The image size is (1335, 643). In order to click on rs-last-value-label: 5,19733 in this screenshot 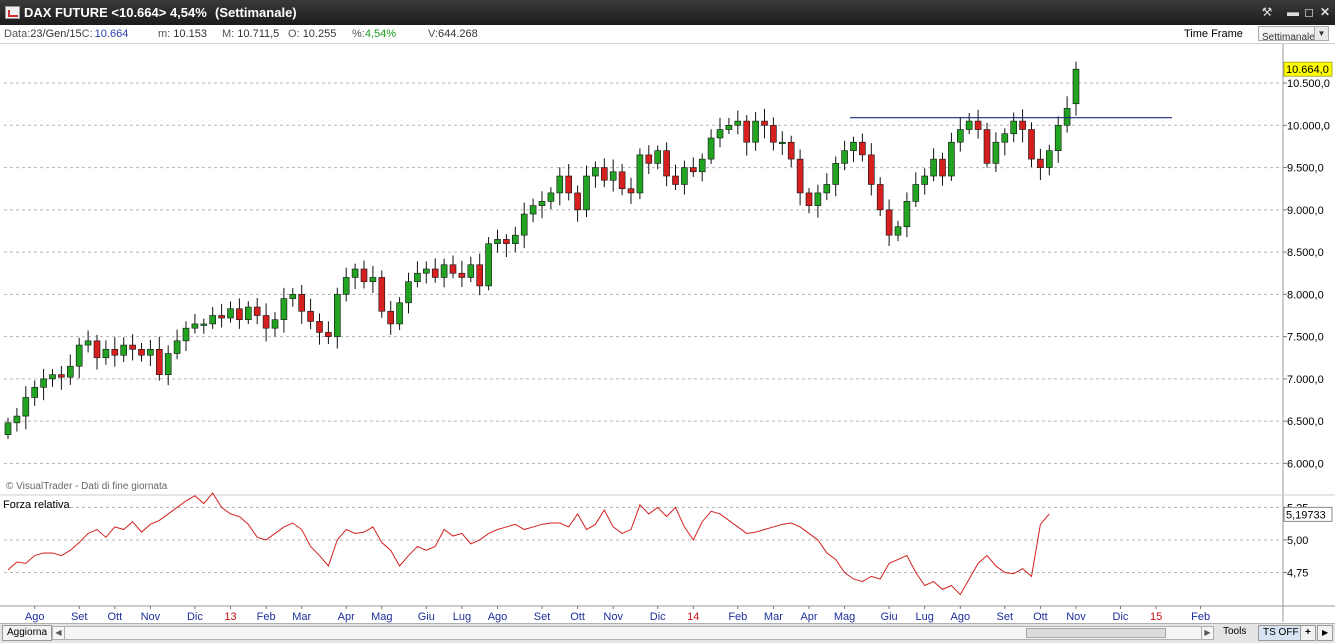, I will do `click(1306, 515)`.